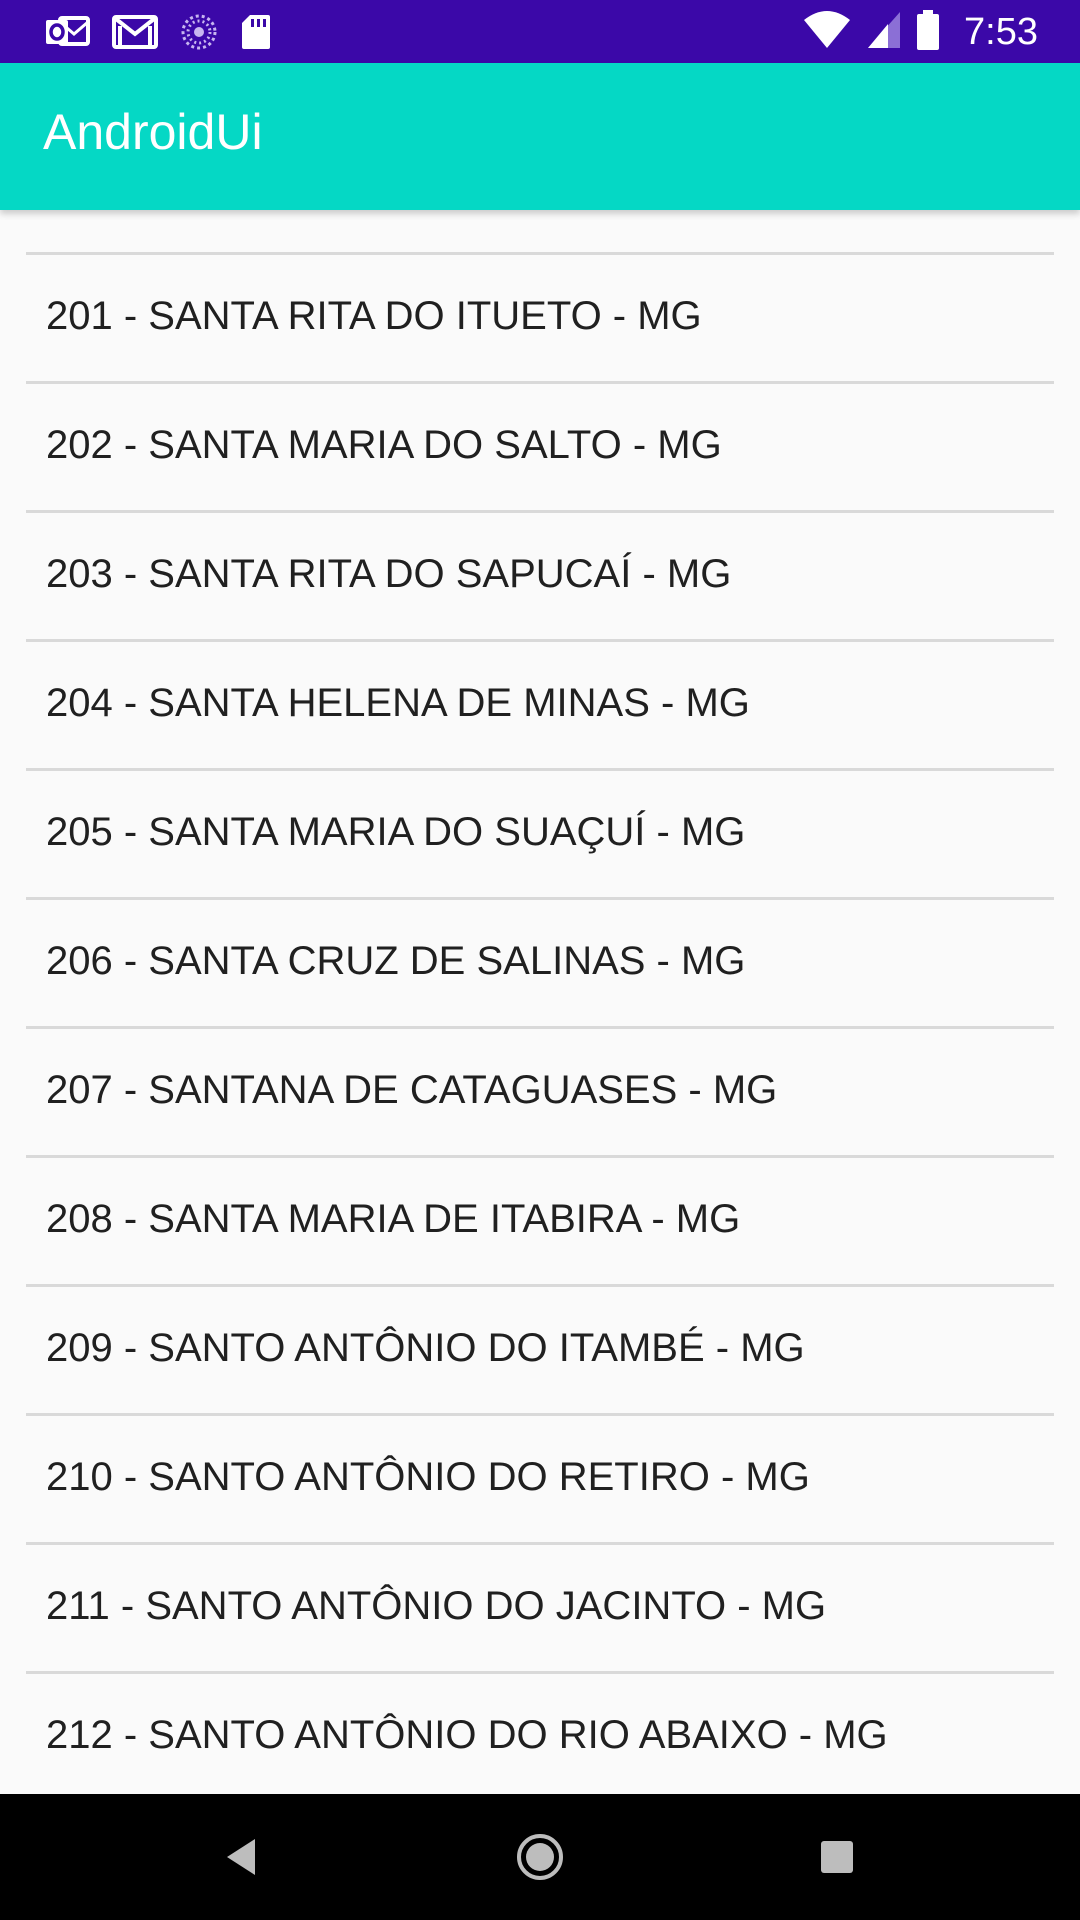 Image resolution: width=1080 pixels, height=1920 pixels. I want to click on list-item: 204 - SANTA HELENA DE MINAS - MG, so click(540, 706).